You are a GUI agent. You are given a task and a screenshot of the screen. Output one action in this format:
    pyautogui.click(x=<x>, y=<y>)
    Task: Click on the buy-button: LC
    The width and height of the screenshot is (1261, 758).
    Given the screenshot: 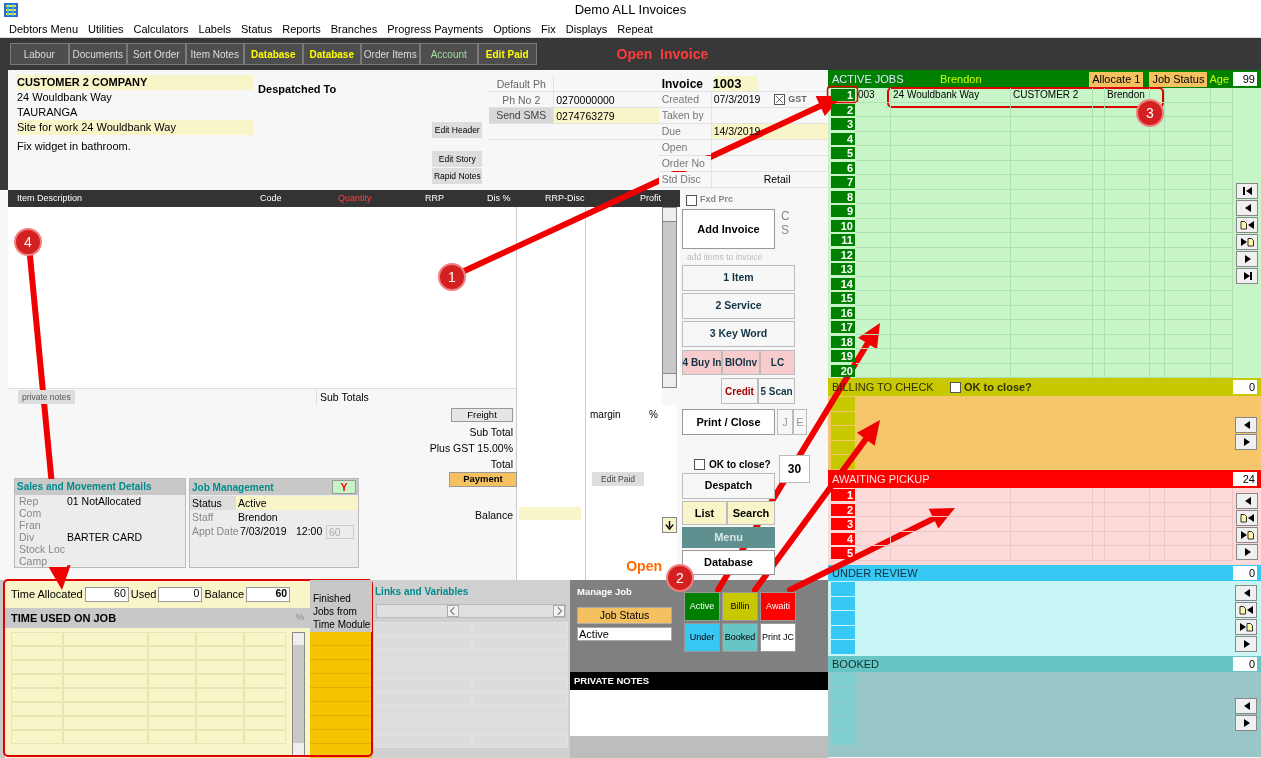 What is the action you would take?
    pyautogui.click(x=777, y=362)
    